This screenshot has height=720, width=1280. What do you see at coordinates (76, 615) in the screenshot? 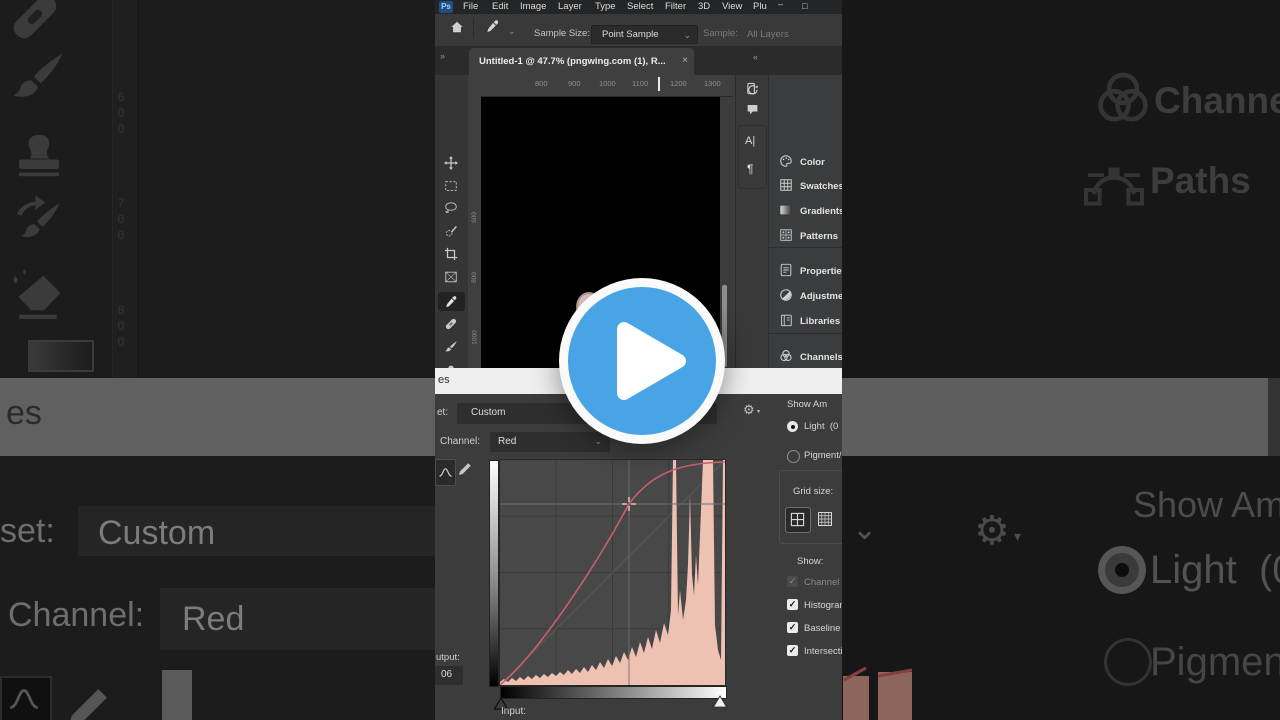
I see `bg-channel-label: Channel:` at bounding box center [76, 615].